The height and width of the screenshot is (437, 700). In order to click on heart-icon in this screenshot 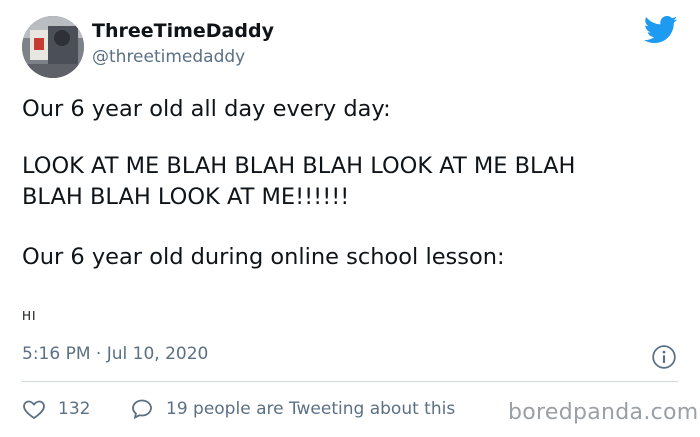, I will do `click(34, 410)`.